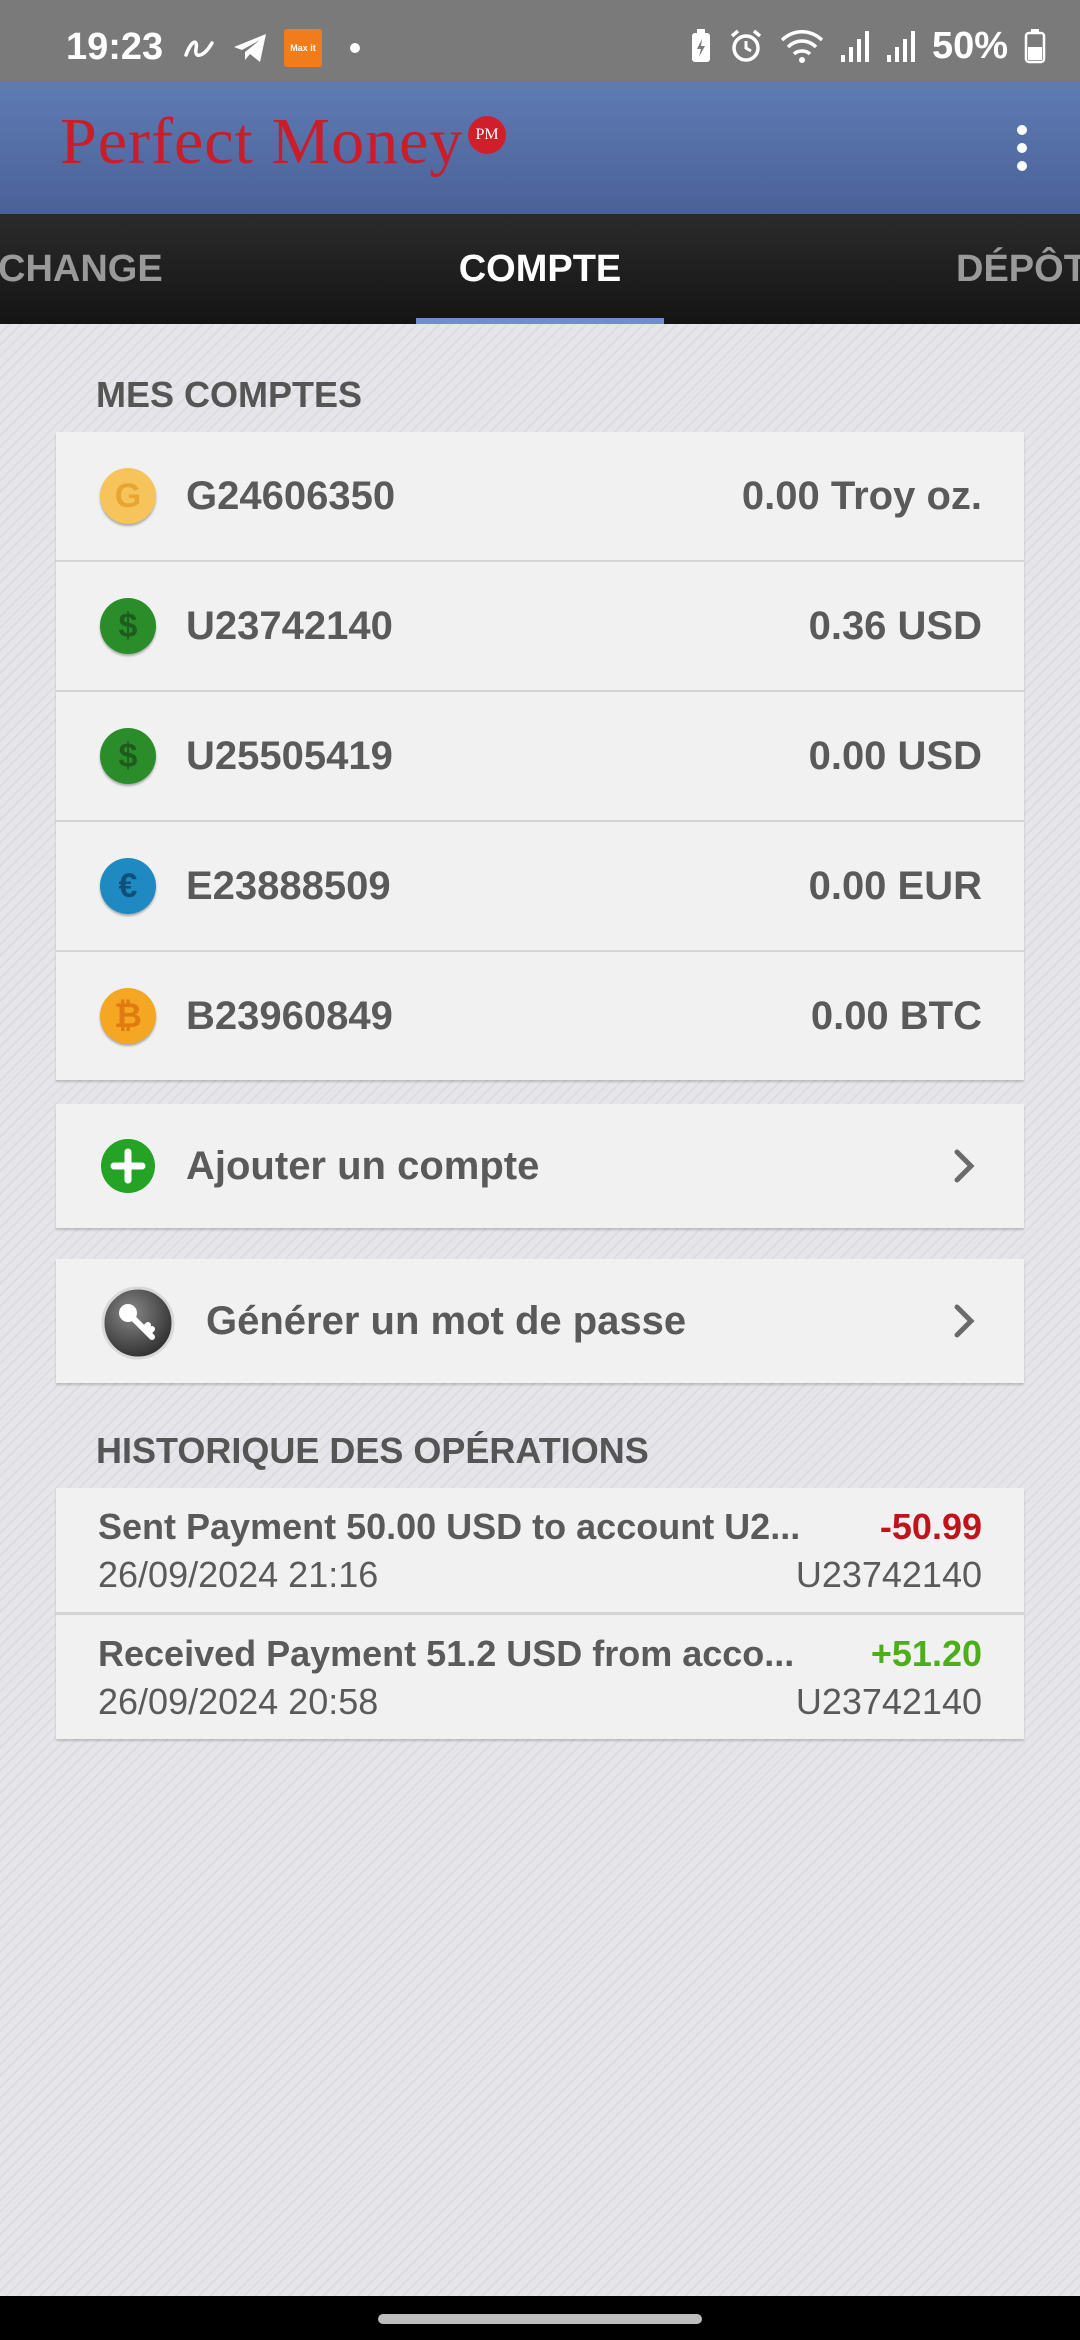  Describe the element at coordinates (1018, 269) in the screenshot. I see `tab-depot: DÉPÔT` at that location.